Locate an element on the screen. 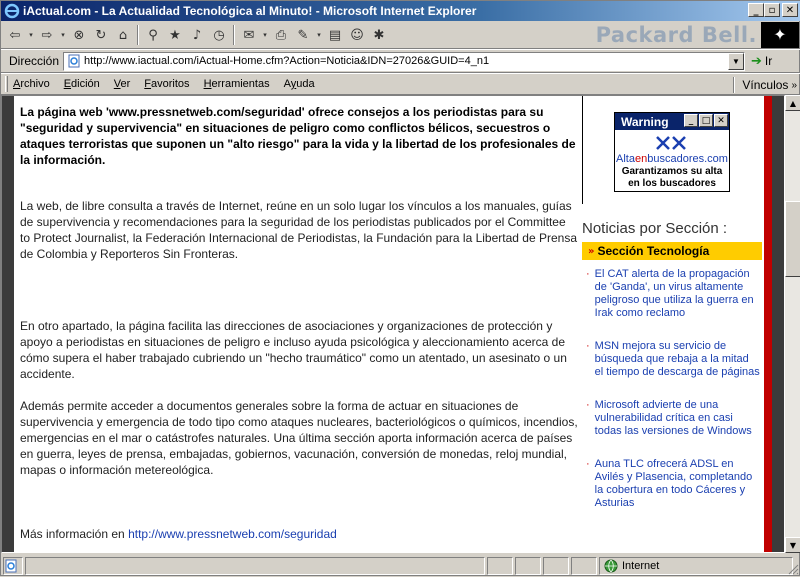 This screenshot has width=800, height=577. window-controls: _ ▫ ✕ is located at coordinates (773, 10).